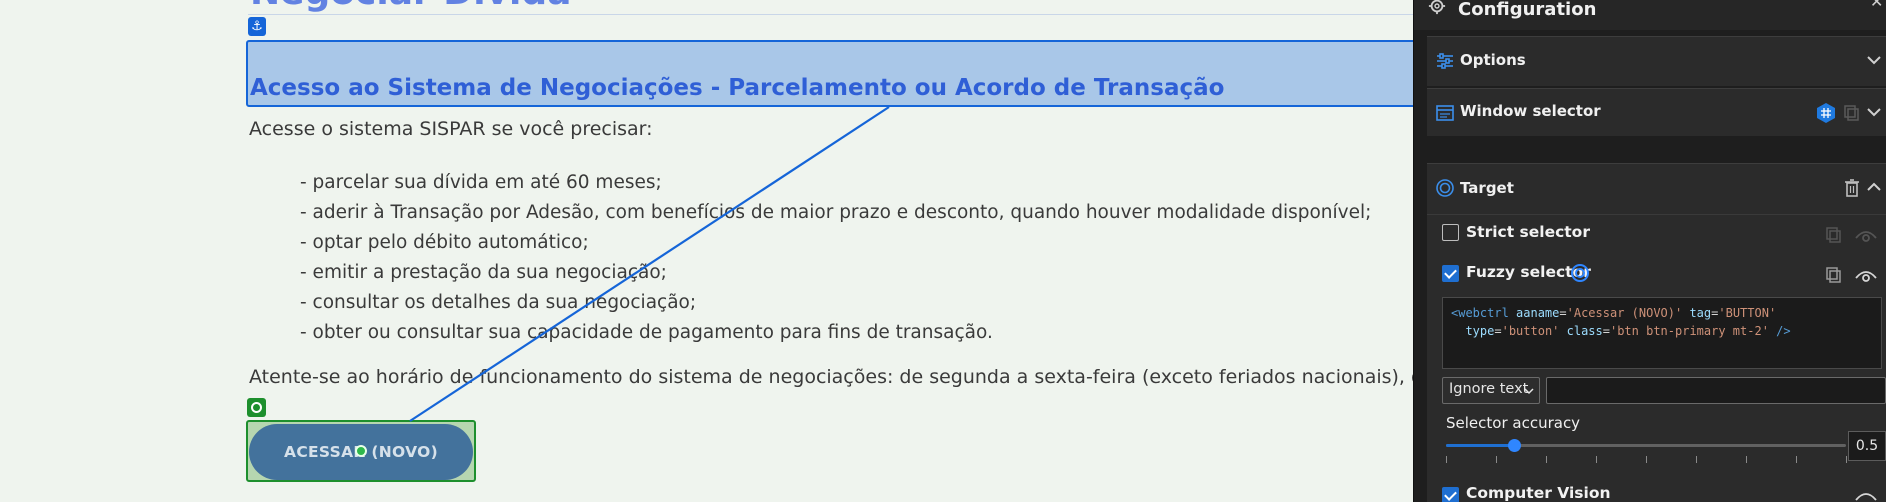  Describe the element at coordinates (1445, 113) in the screenshot. I see `window-icon` at that location.